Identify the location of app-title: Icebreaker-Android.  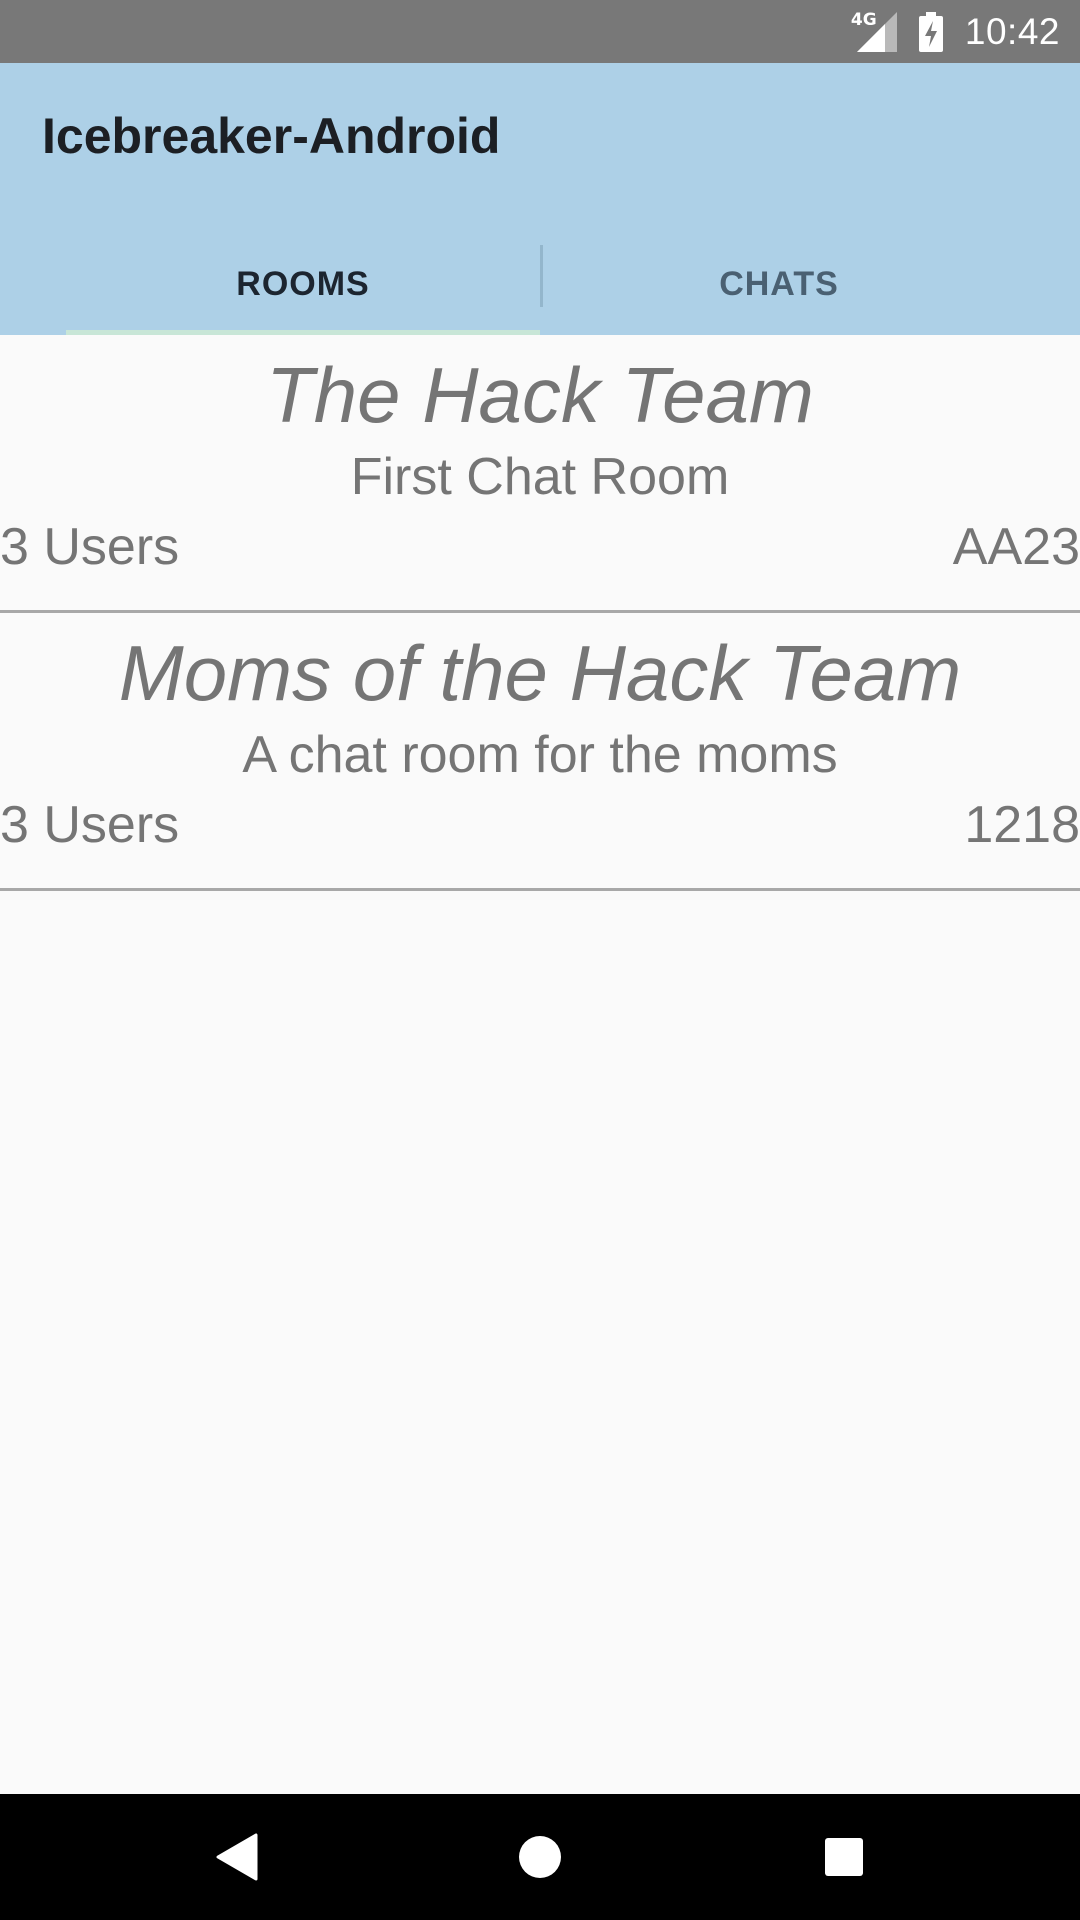
(271, 136).